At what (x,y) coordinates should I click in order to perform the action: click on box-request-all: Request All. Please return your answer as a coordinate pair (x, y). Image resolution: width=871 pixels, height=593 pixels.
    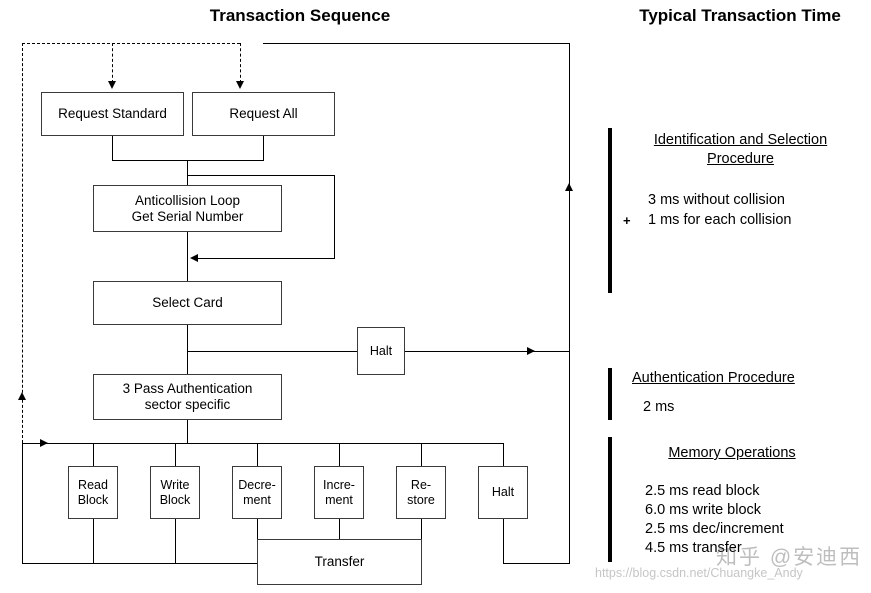
    Looking at the image, I should click on (263, 114).